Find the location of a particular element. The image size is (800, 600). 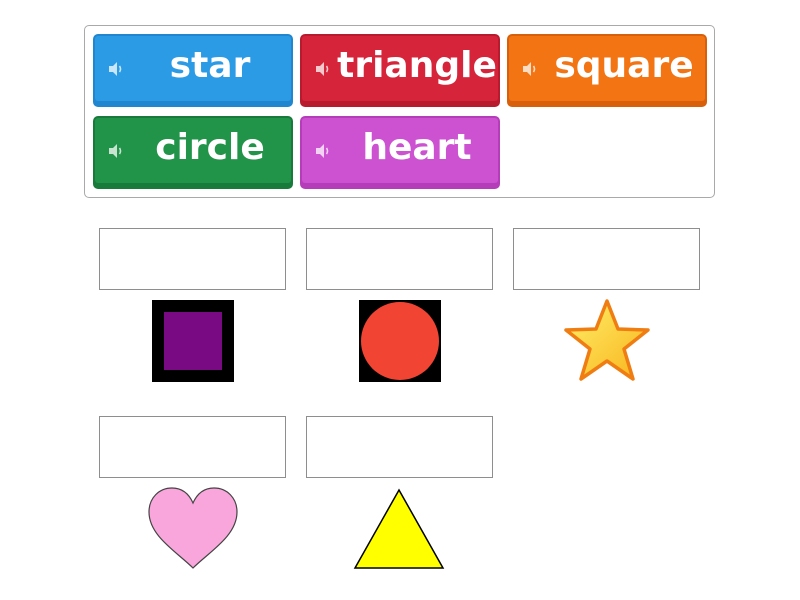

word-tile-label: square is located at coordinates (624, 65).